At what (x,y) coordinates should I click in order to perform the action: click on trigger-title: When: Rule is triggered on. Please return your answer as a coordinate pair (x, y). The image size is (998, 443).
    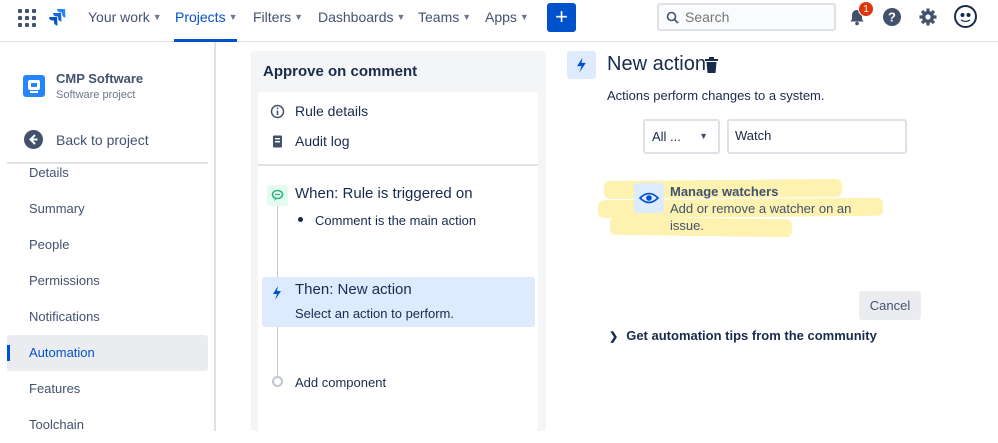
    Looking at the image, I should click on (384, 193).